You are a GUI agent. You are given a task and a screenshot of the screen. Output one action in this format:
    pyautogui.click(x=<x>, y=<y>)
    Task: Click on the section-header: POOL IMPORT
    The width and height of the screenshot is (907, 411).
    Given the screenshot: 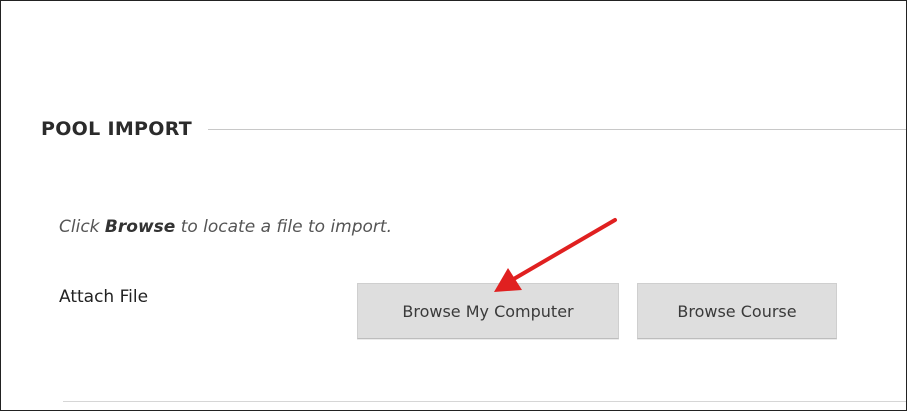 What is the action you would take?
    pyautogui.click(x=473, y=129)
    